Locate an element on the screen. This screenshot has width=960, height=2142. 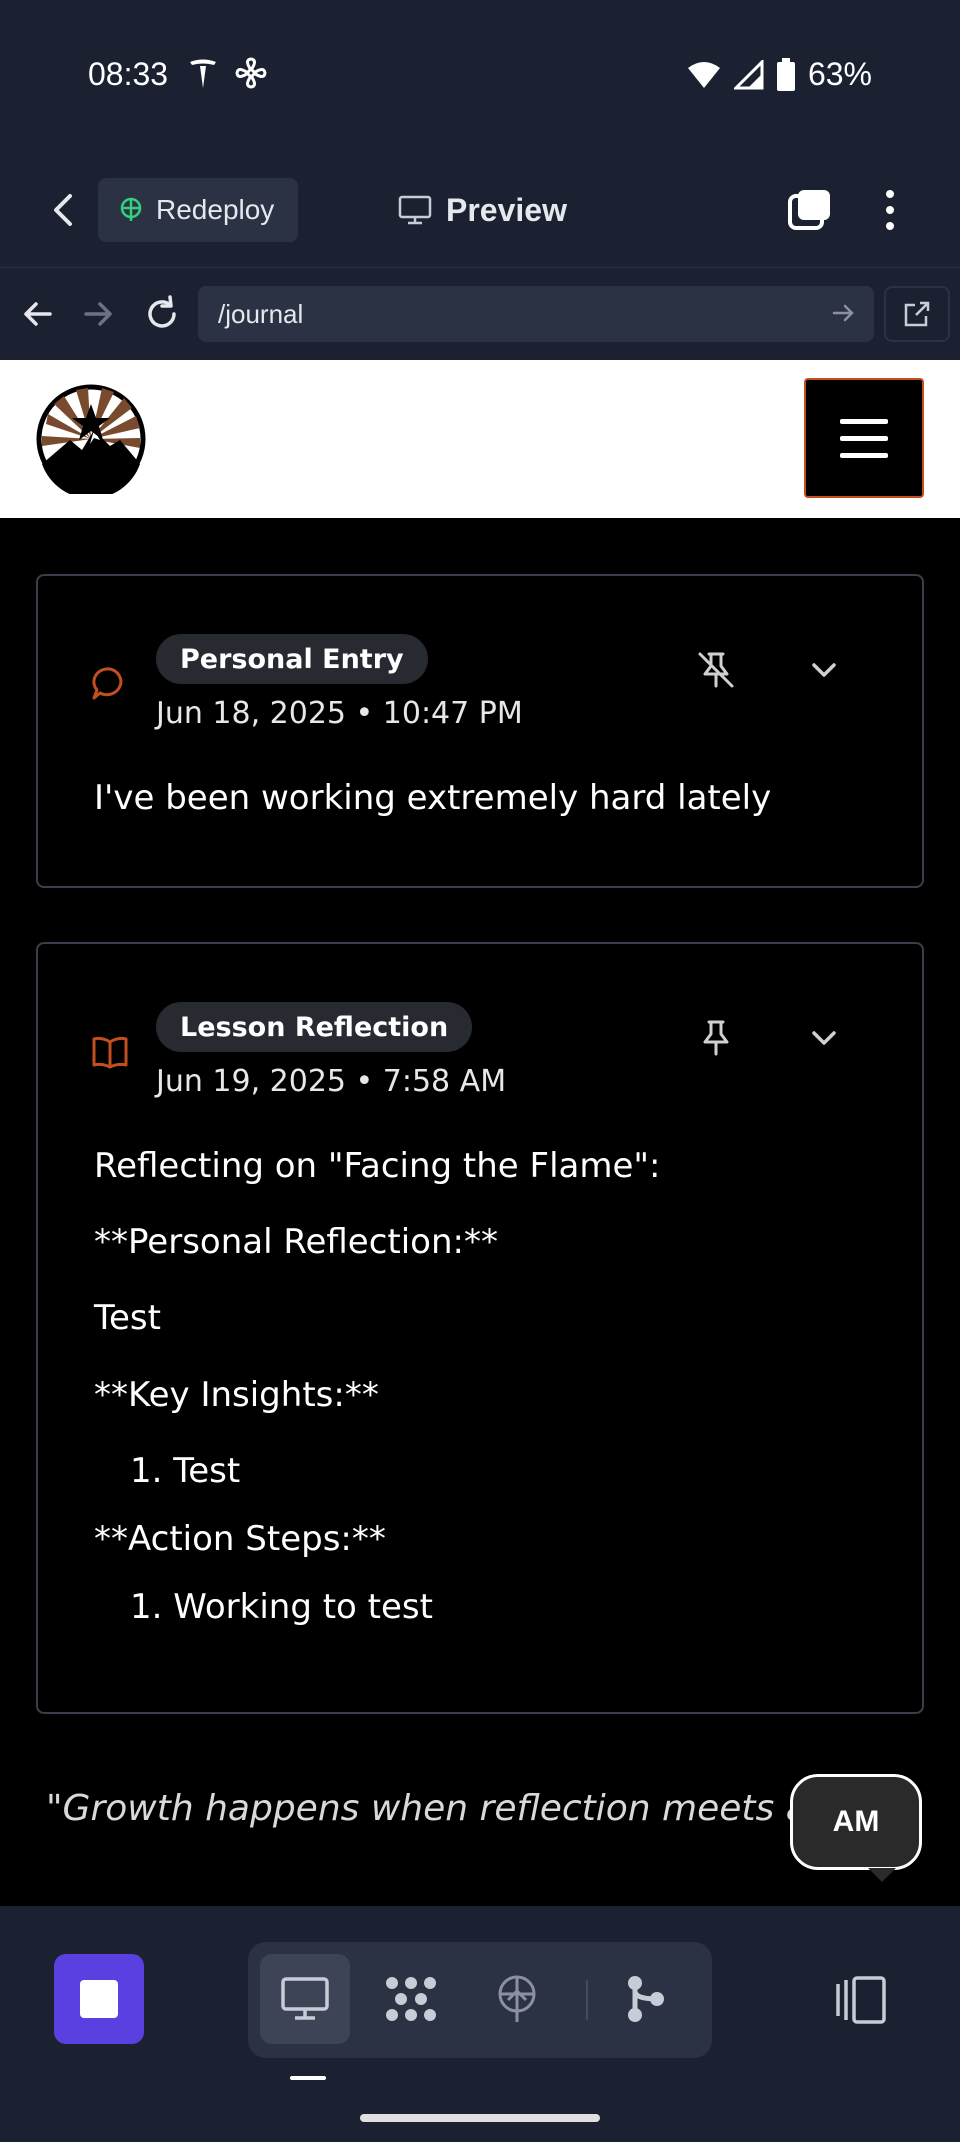
battery-percent: 63% is located at coordinates (839, 74).